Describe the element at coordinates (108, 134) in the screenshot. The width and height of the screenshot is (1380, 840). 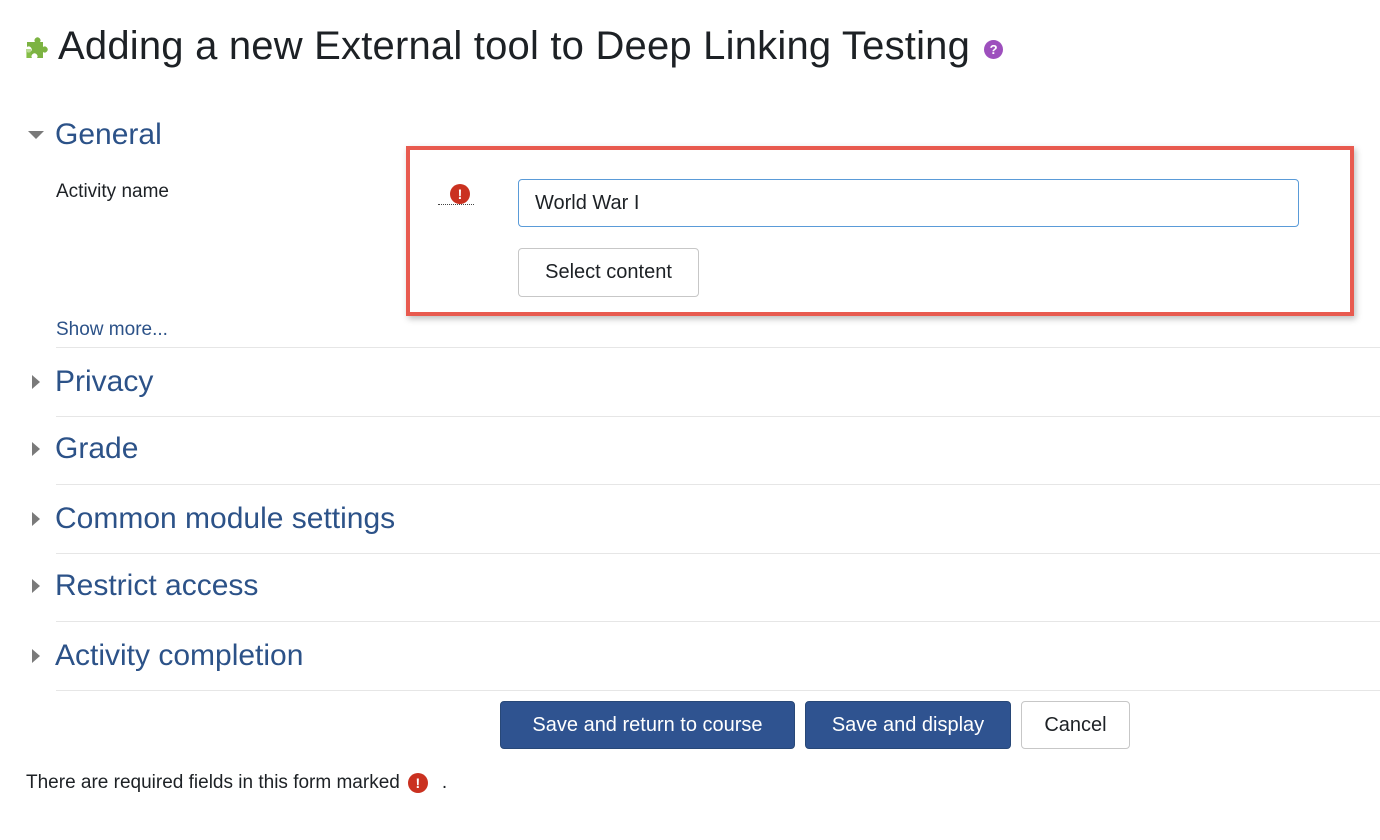
I see `section-general-title: General` at that location.